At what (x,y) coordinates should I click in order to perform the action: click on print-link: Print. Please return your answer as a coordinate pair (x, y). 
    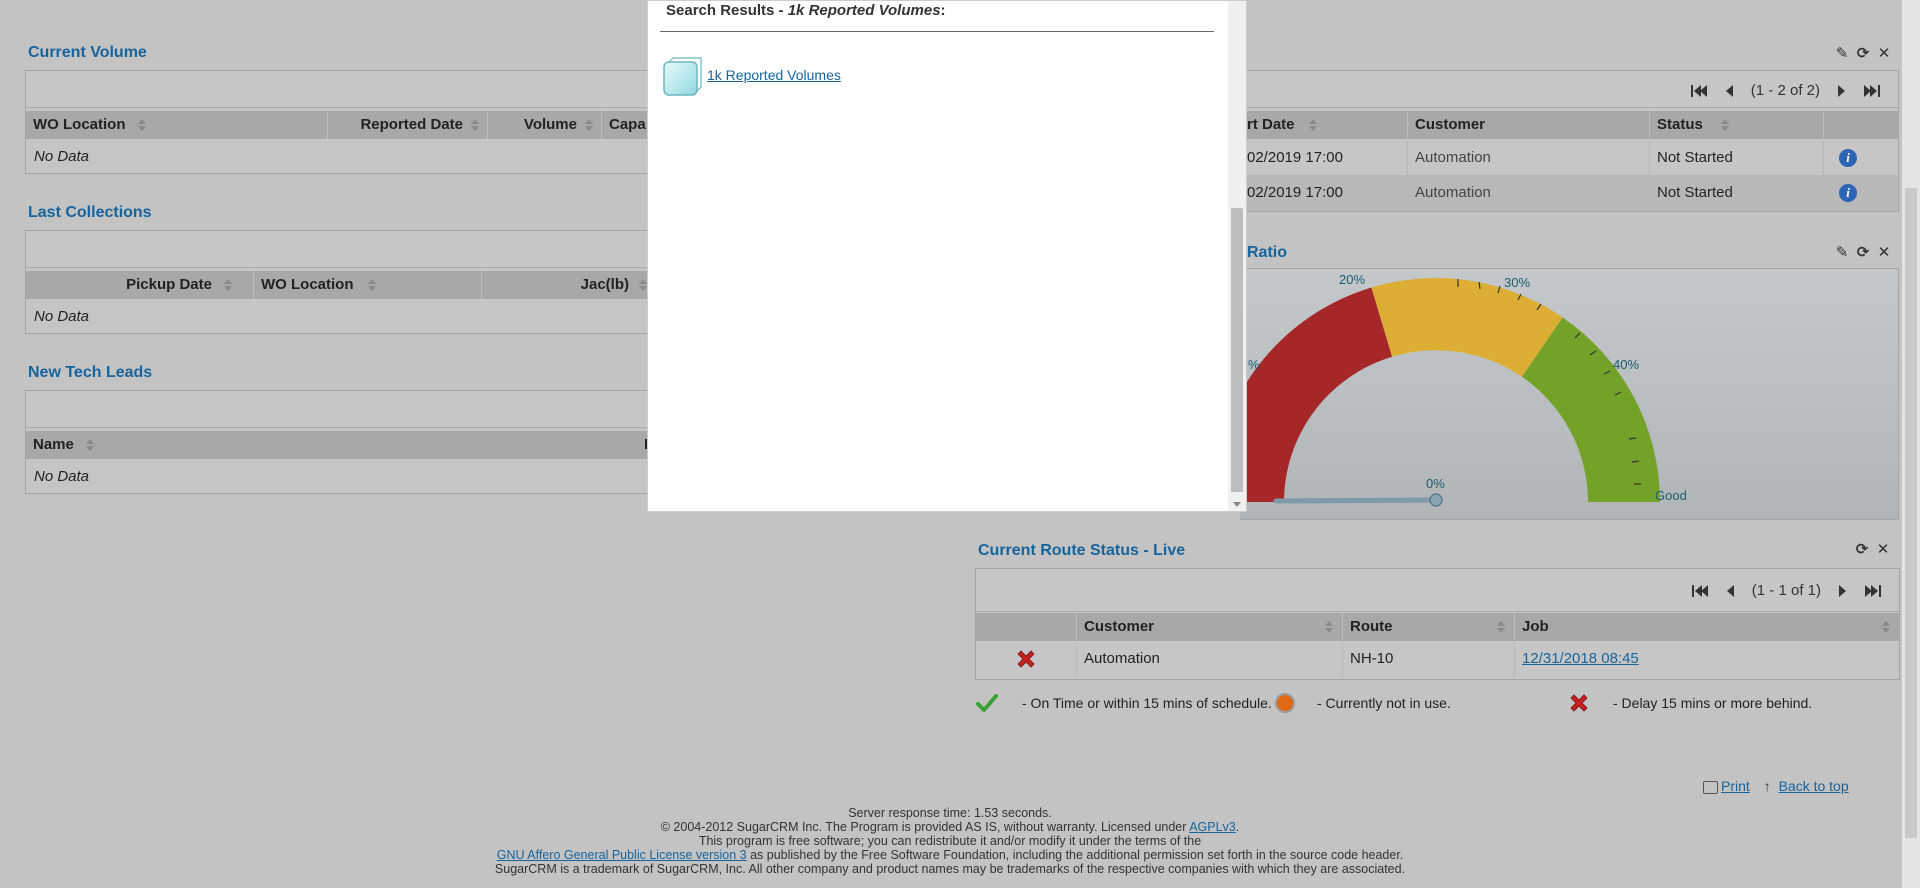
    Looking at the image, I should click on (1735, 786).